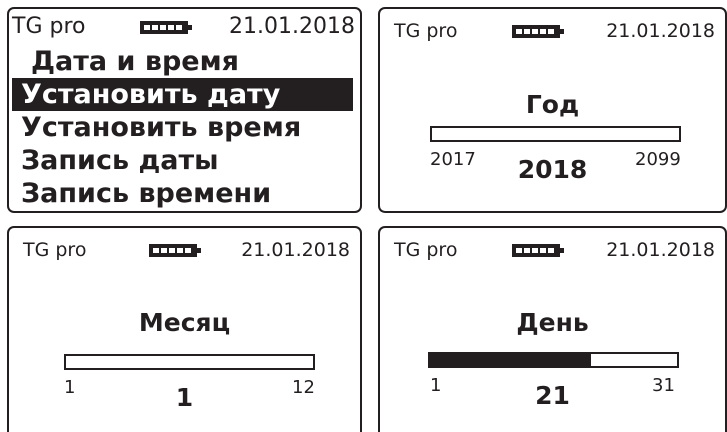  I want to click on setting-title: Год, so click(552, 104).